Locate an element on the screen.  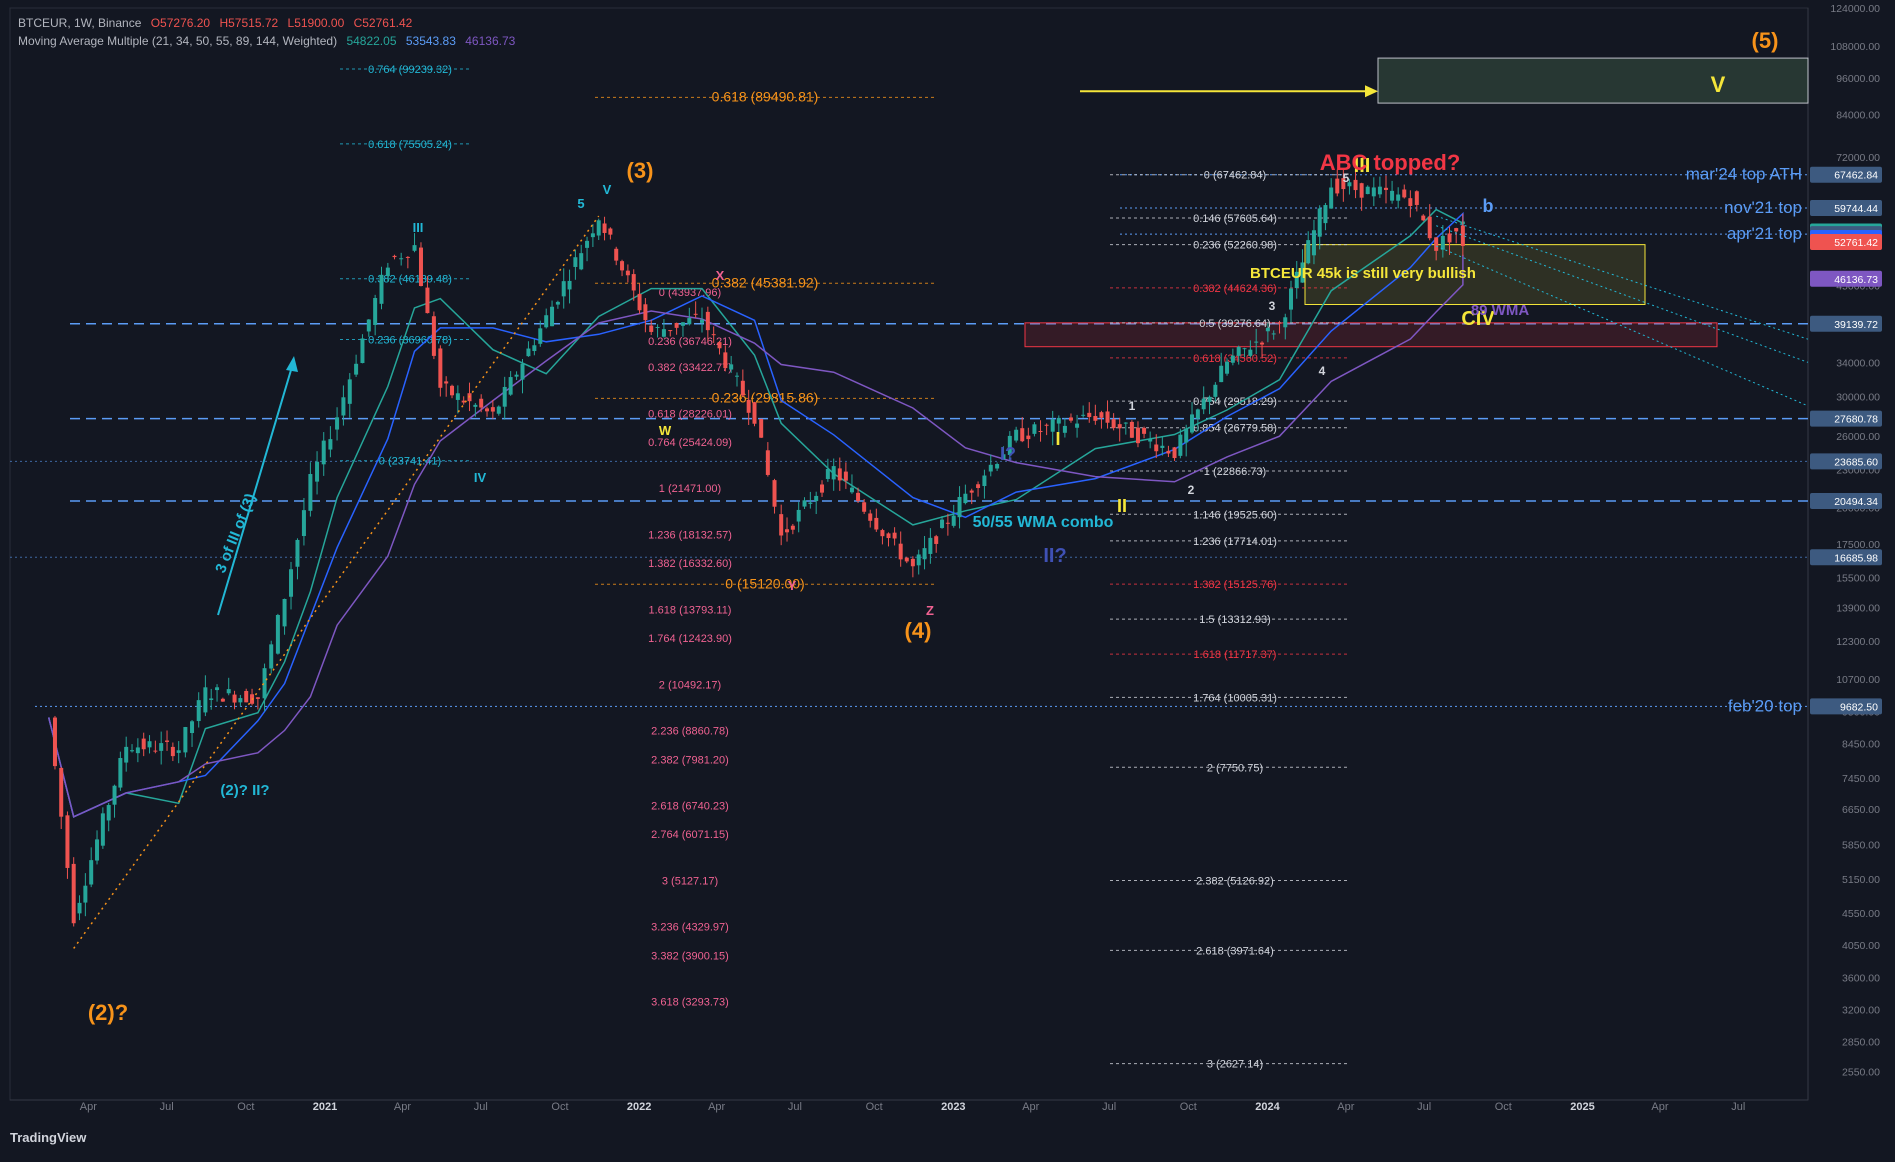
fib-label: 0.382 (44624.36) is located at coordinates (1235, 289).